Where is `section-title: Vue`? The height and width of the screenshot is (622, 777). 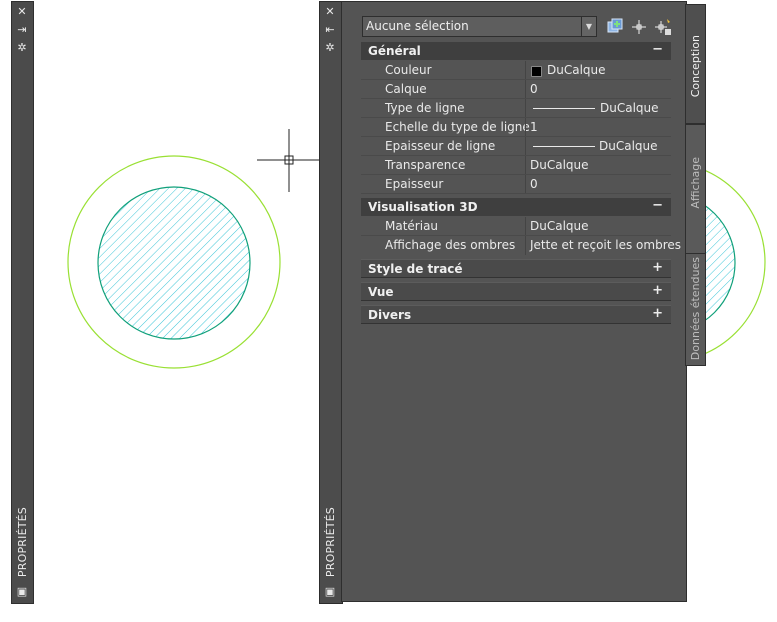 section-title: Vue is located at coordinates (381, 292).